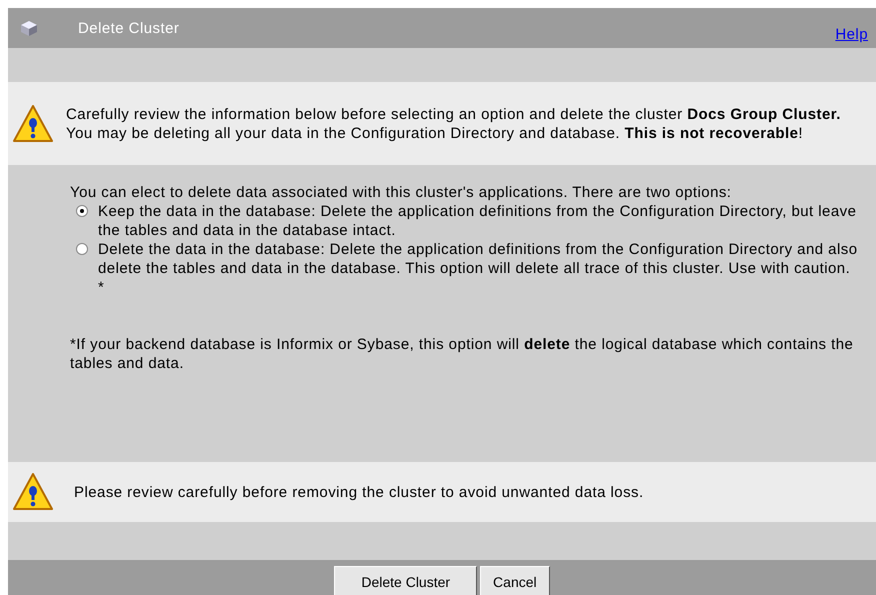 Image resolution: width=876 pixels, height=595 pixels. I want to click on option-label: Delete the data in the database: Delete the application definitions from the Configuration Directory and also delete the tables and data in the database. This option will delete all trace of this cluster. Use with caution. *, so click(478, 268).